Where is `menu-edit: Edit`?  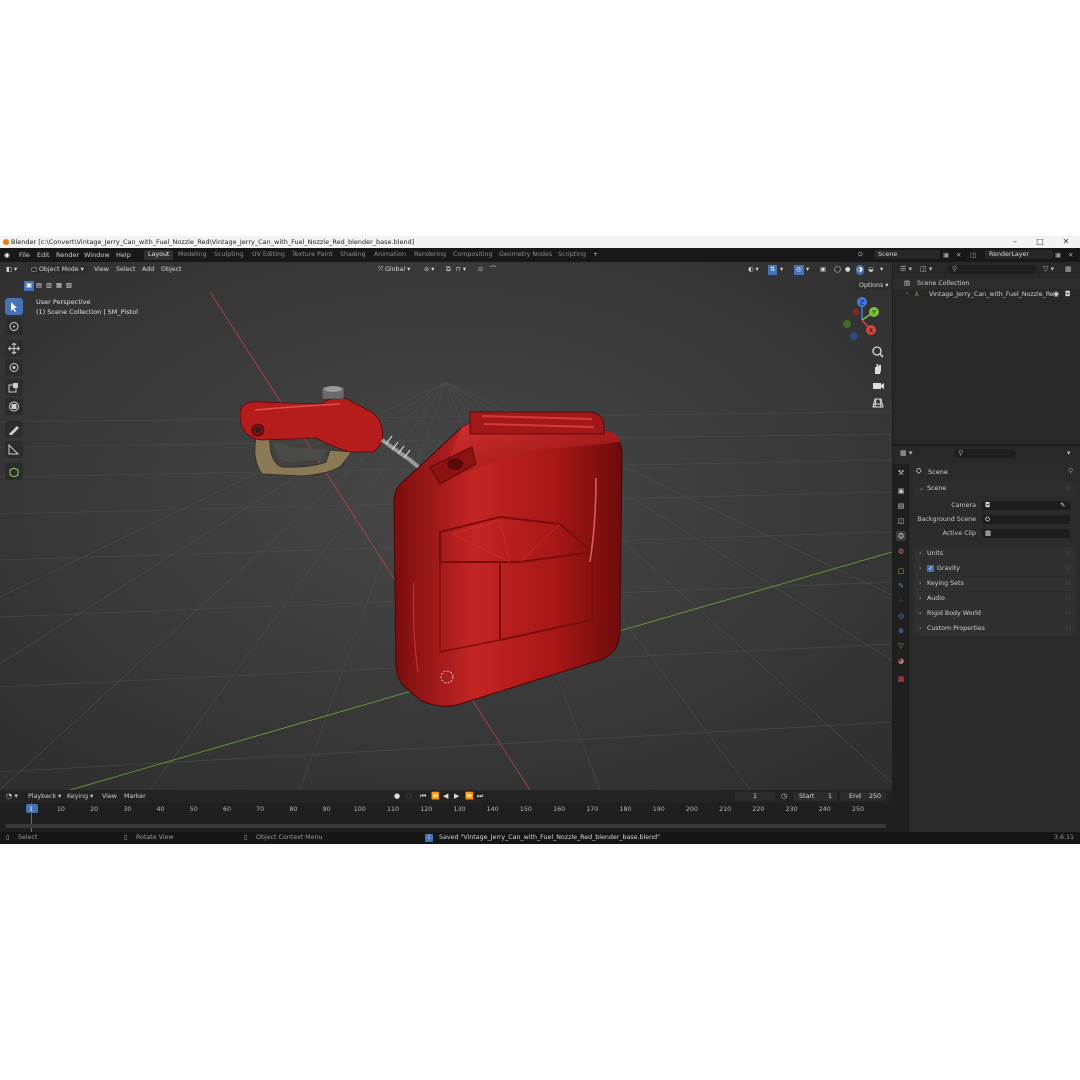
menu-edit: Edit is located at coordinates (43, 255).